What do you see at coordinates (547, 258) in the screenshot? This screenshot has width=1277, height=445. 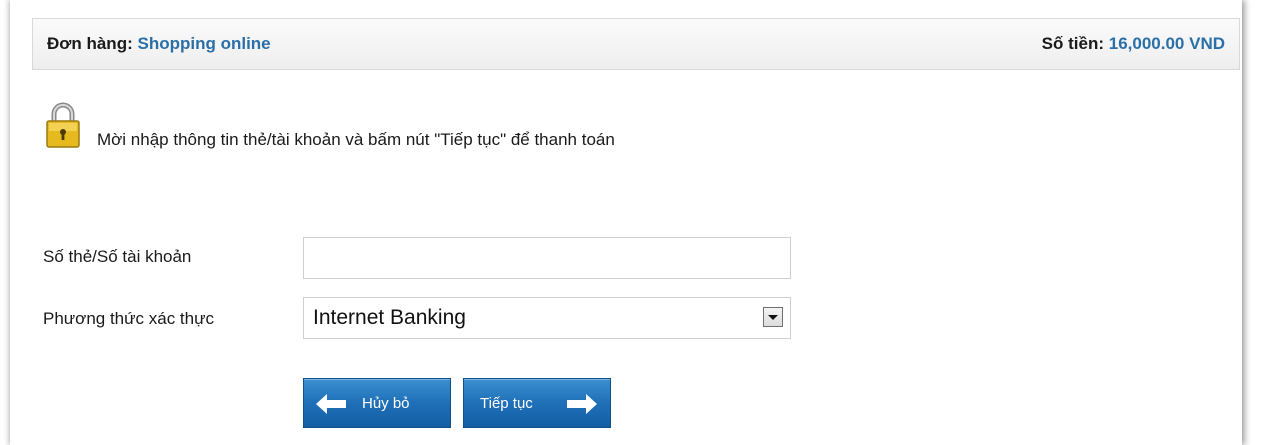 I see `card-number-input` at bounding box center [547, 258].